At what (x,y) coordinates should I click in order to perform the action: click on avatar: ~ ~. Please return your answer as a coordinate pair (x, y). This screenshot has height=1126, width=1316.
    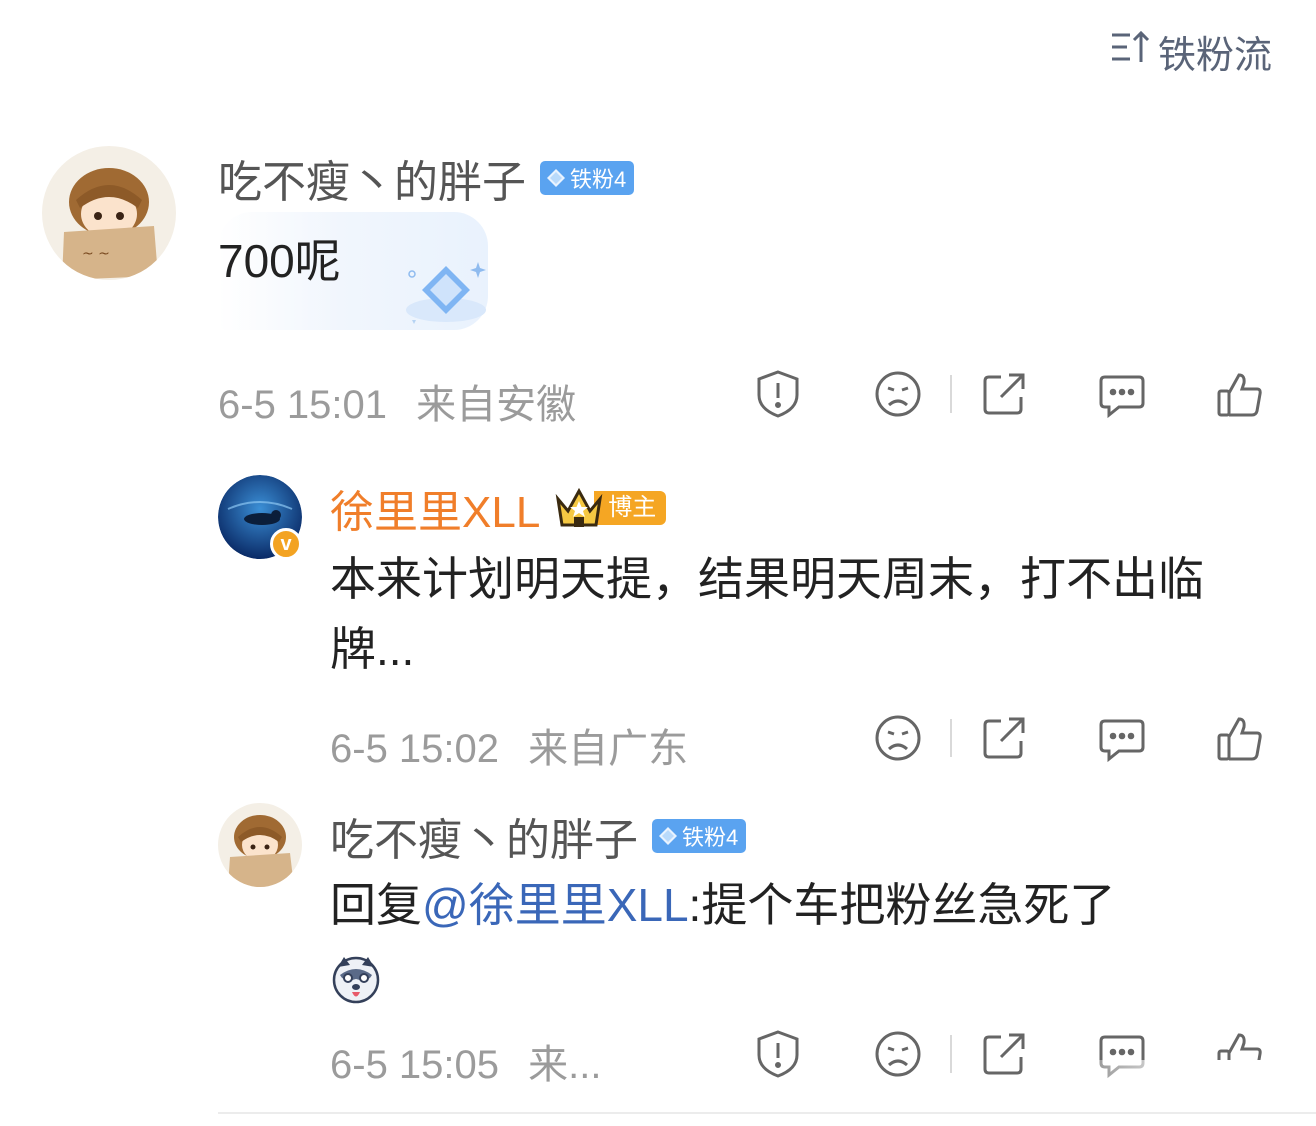
    Looking at the image, I should click on (109, 213).